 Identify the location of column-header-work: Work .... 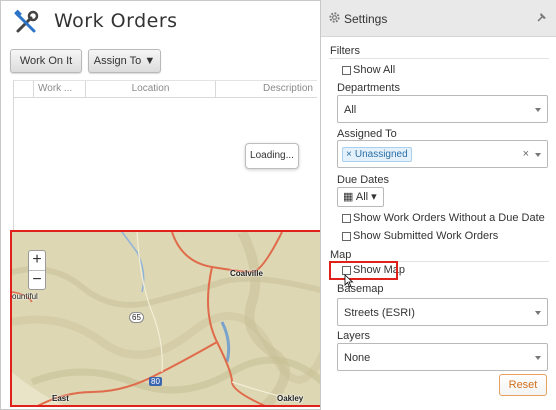
(60, 89).